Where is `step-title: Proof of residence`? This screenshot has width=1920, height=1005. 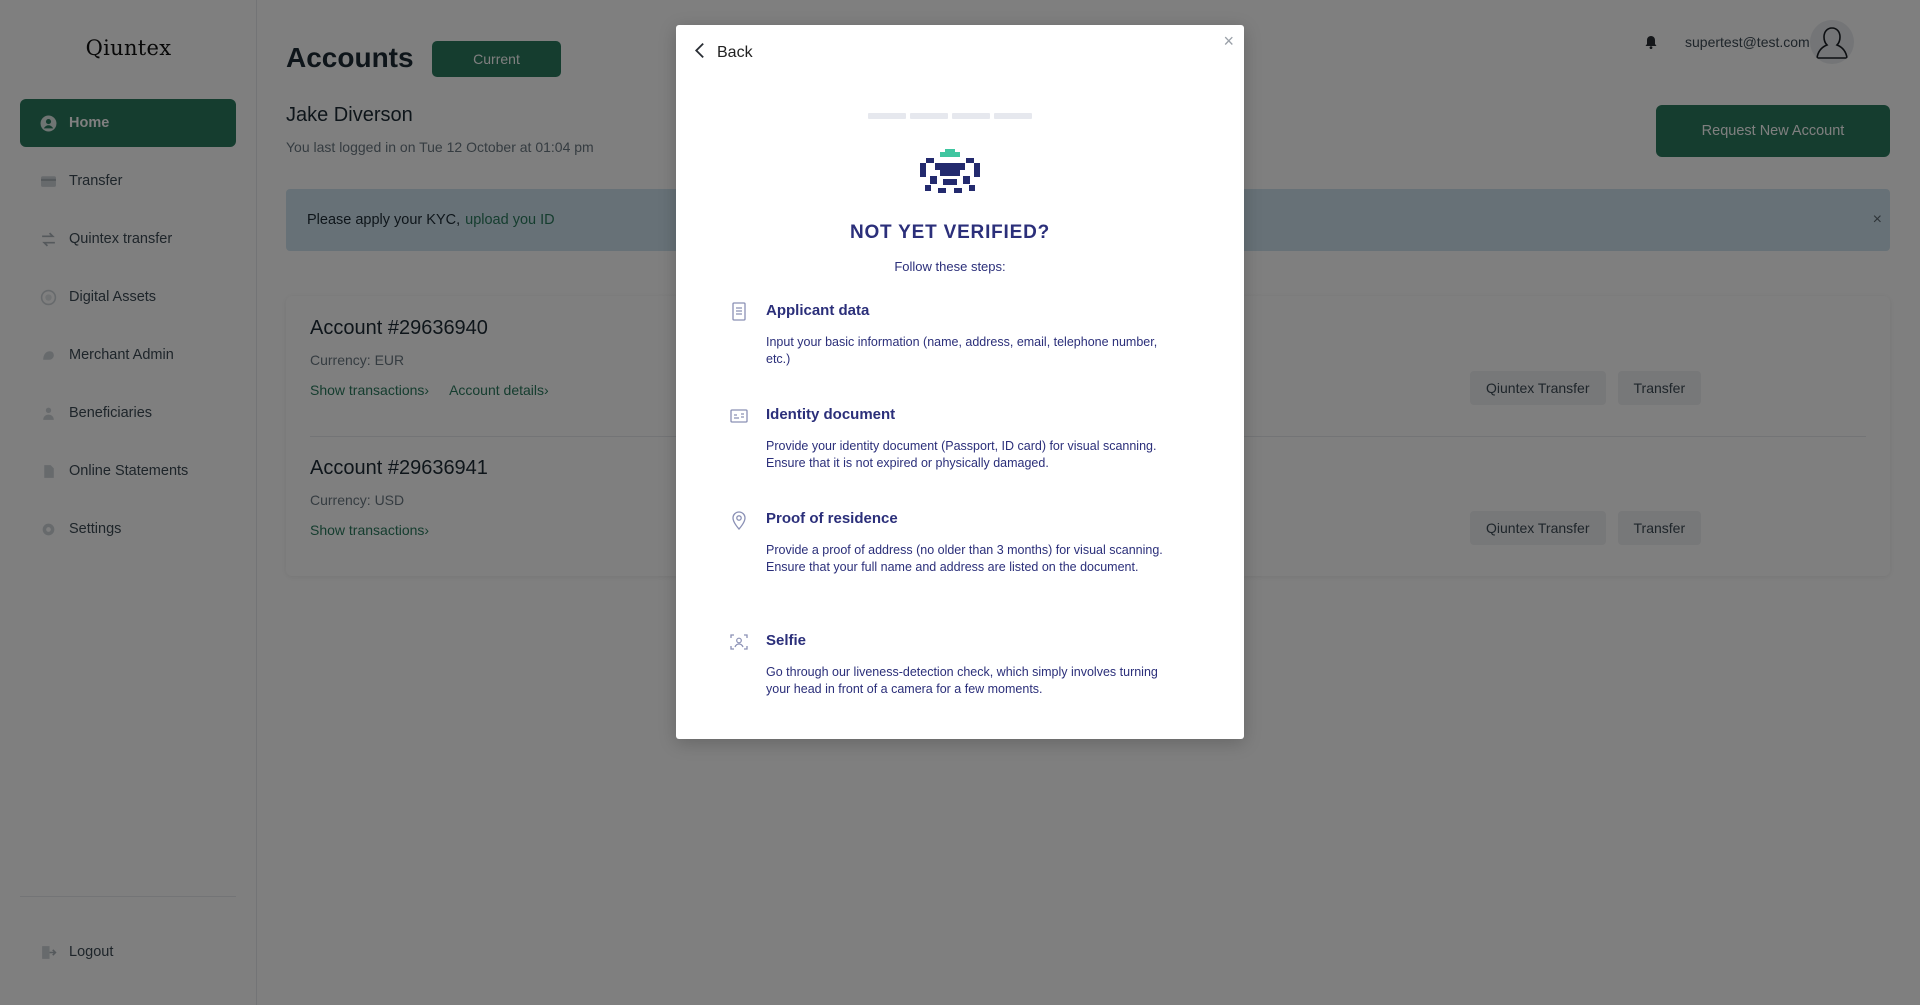
step-title: Proof of residence is located at coordinates (832, 518).